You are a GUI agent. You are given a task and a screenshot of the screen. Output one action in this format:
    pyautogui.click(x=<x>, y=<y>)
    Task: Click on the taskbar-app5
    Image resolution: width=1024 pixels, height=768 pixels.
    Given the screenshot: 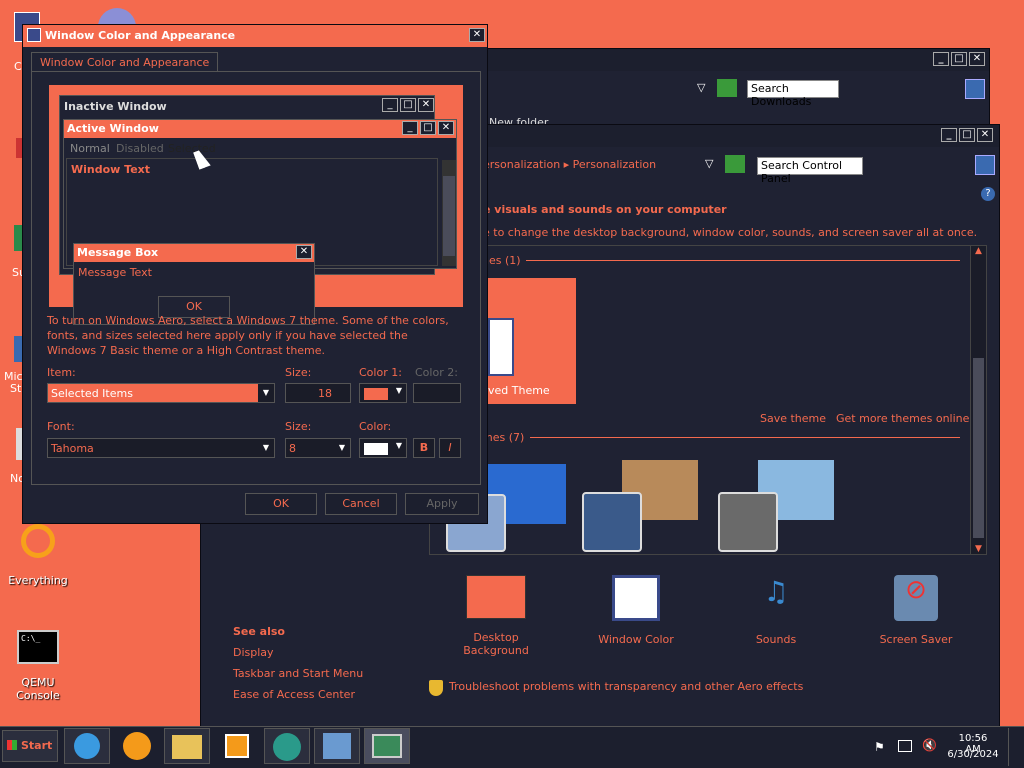 What is the action you would take?
    pyautogui.click(x=287, y=746)
    